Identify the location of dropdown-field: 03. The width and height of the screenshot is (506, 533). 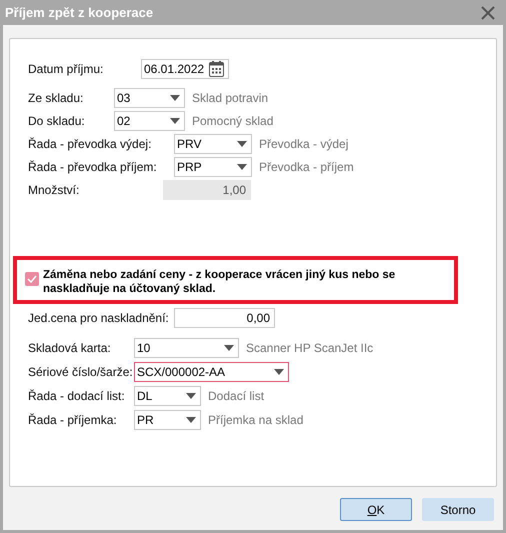
(149, 98).